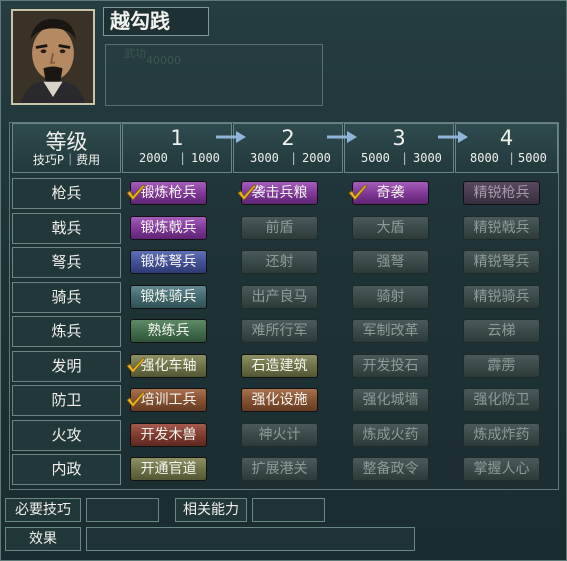 Image resolution: width=567 pixels, height=561 pixels. Describe the element at coordinates (501, 193) in the screenshot. I see `tech-button: 精锐枪兵` at that location.